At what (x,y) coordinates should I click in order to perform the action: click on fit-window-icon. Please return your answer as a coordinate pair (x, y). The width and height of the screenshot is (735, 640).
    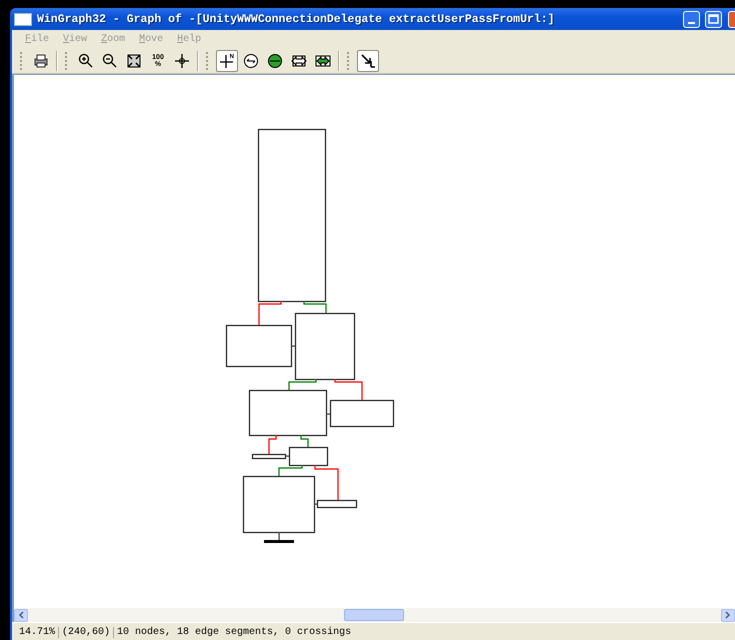
    Looking at the image, I should click on (134, 61).